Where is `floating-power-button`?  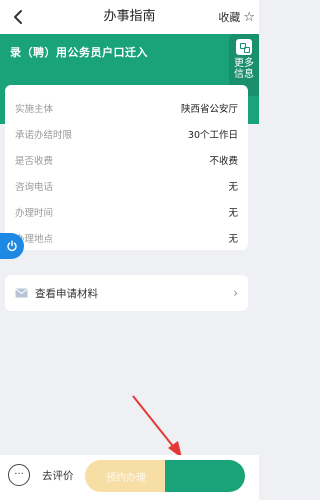
floating-power-button is located at coordinates (12, 246).